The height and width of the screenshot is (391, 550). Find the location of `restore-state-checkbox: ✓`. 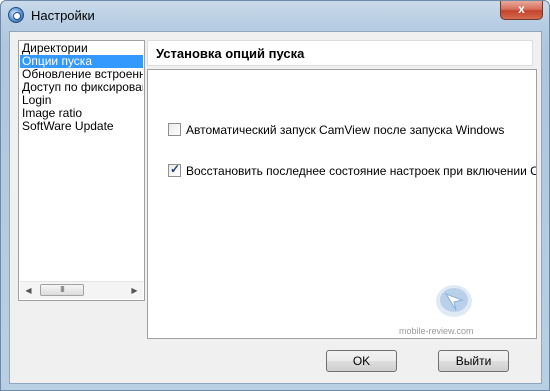

restore-state-checkbox: ✓ is located at coordinates (174, 169).